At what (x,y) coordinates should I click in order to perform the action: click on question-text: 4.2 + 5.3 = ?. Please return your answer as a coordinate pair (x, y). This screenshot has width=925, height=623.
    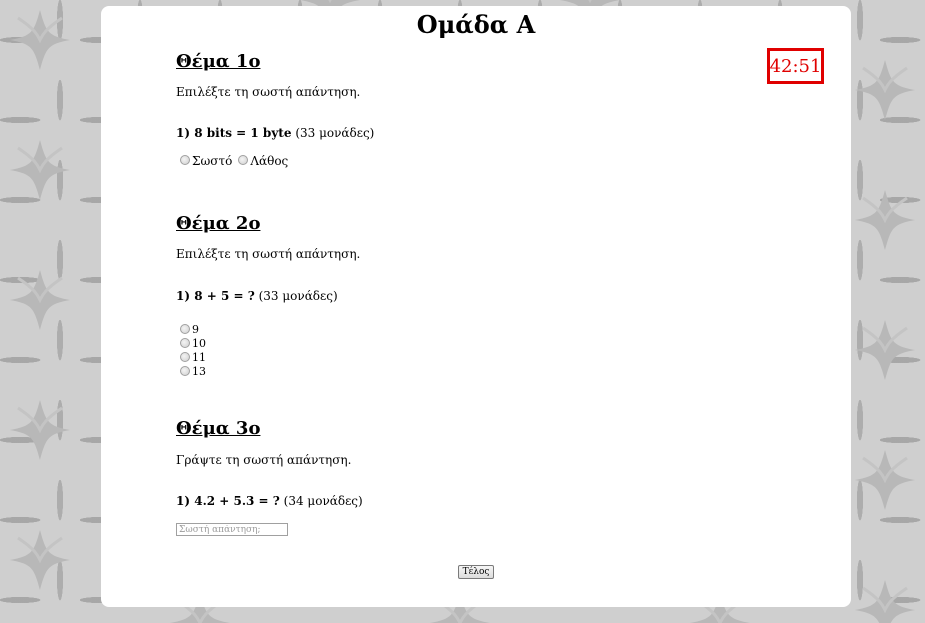
    Looking at the image, I should click on (237, 501).